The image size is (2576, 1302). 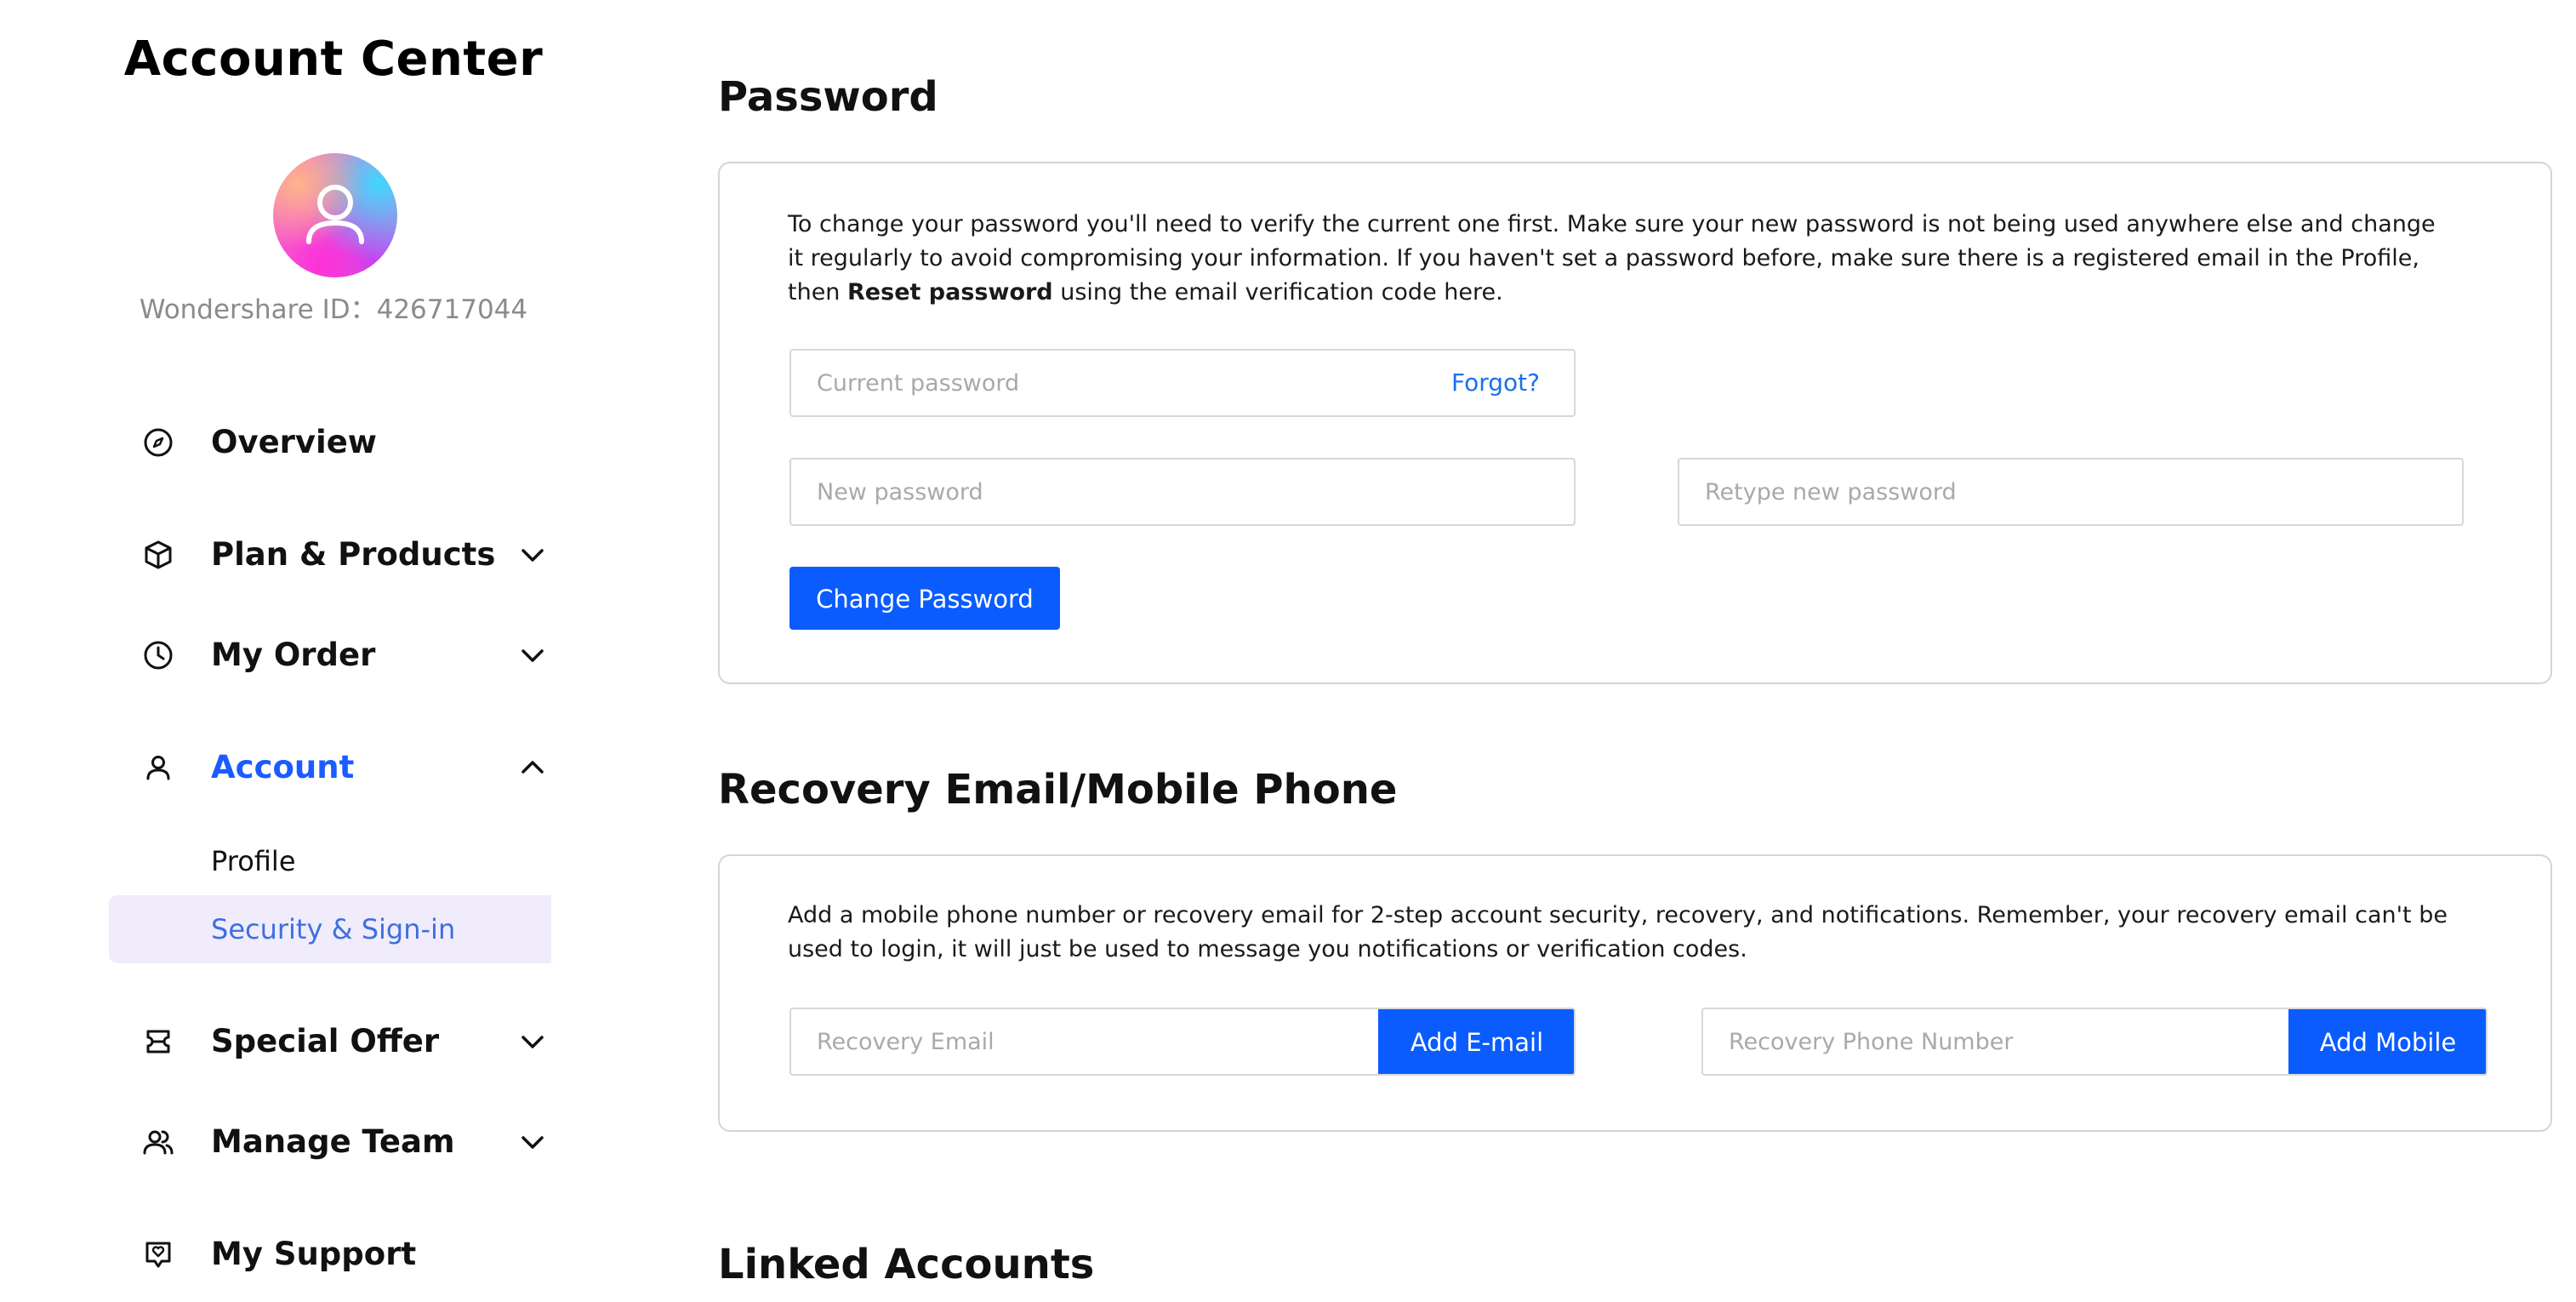 I want to click on compass-icon, so click(x=158, y=442).